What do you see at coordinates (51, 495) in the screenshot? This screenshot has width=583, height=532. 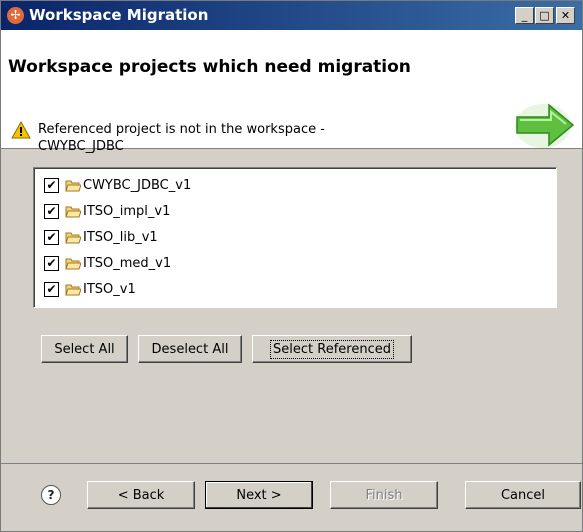 I see `help-icon: ?` at bounding box center [51, 495].